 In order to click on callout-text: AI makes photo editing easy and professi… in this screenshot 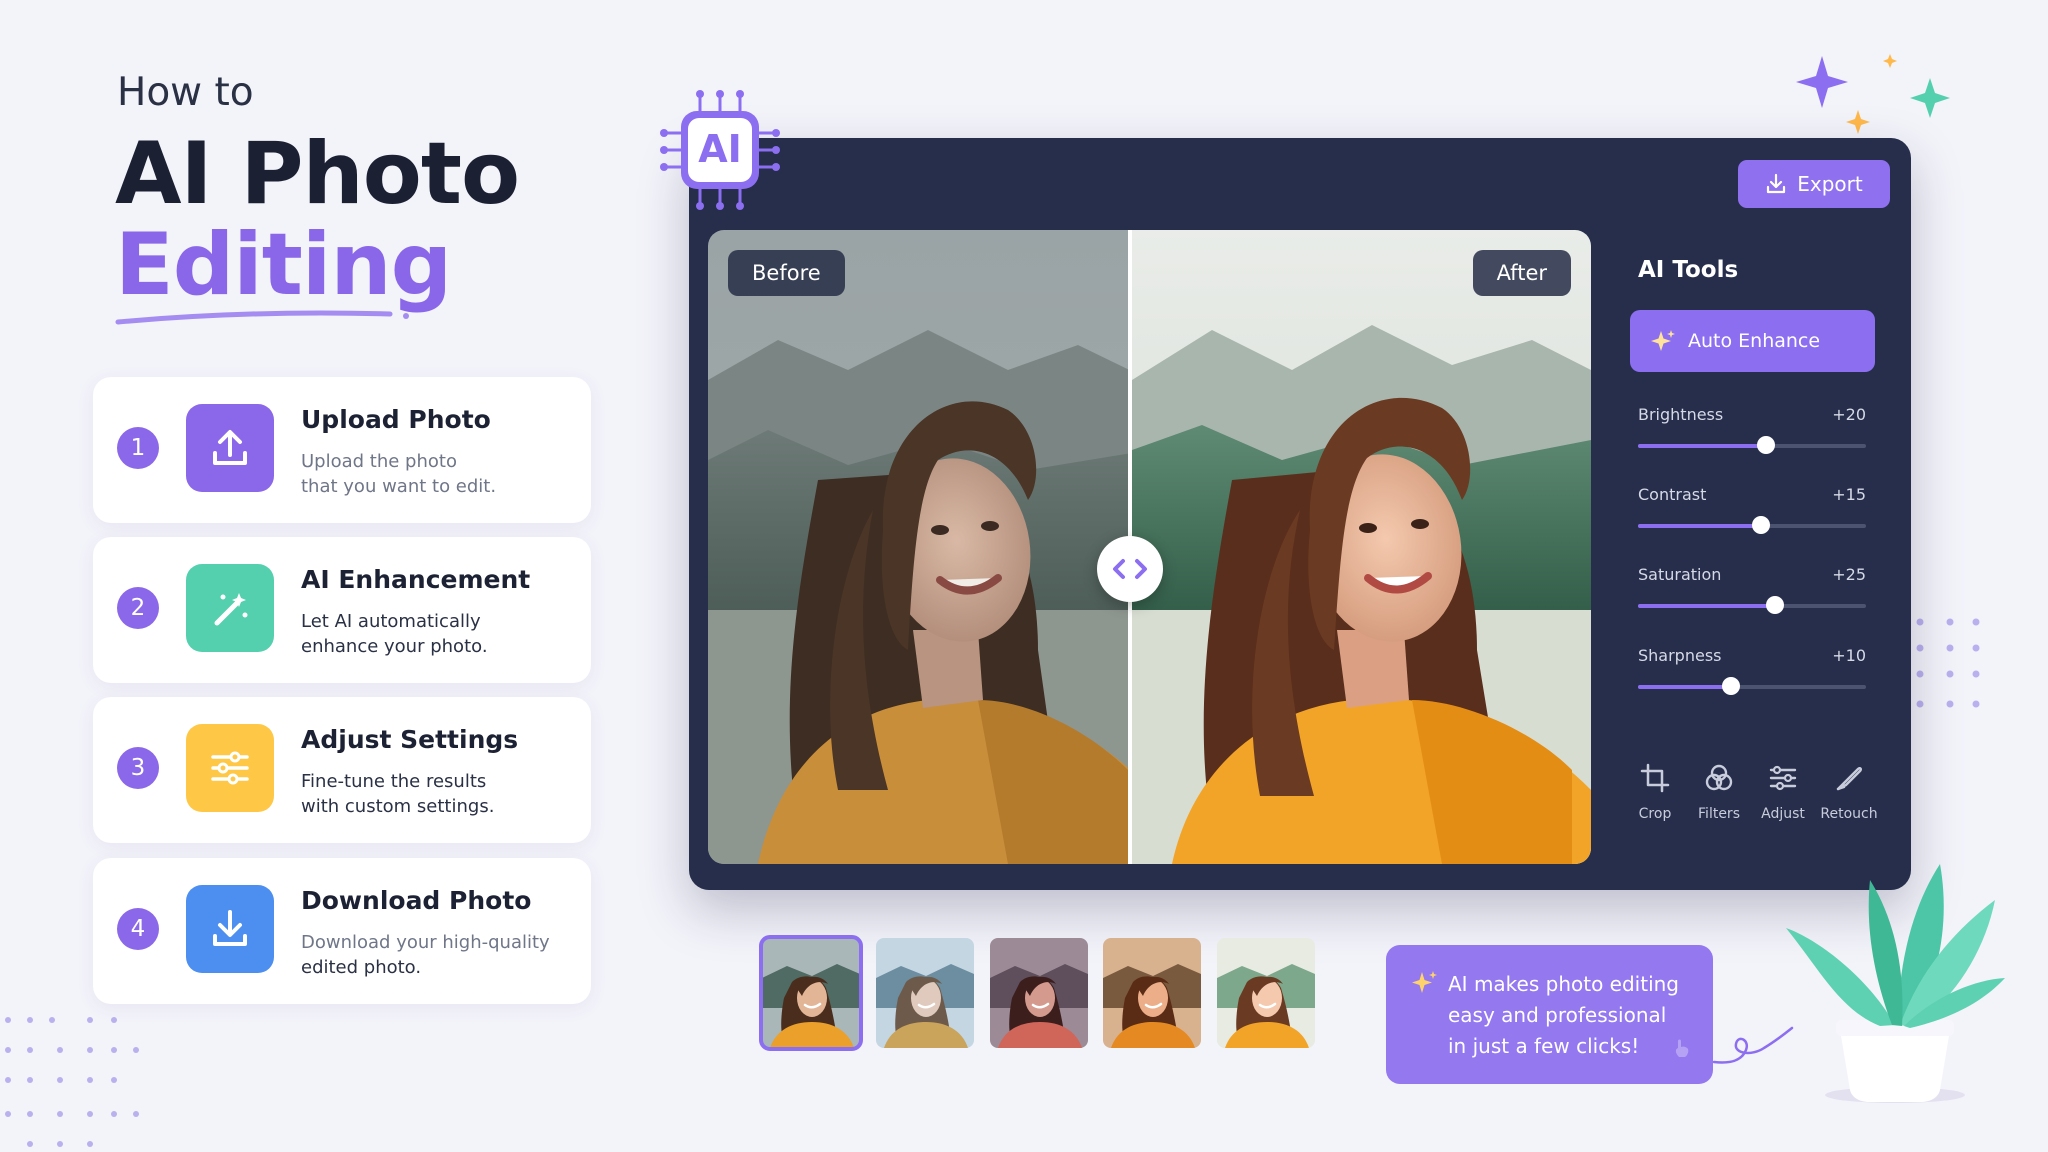, I will do `click(1563, 1015)`.